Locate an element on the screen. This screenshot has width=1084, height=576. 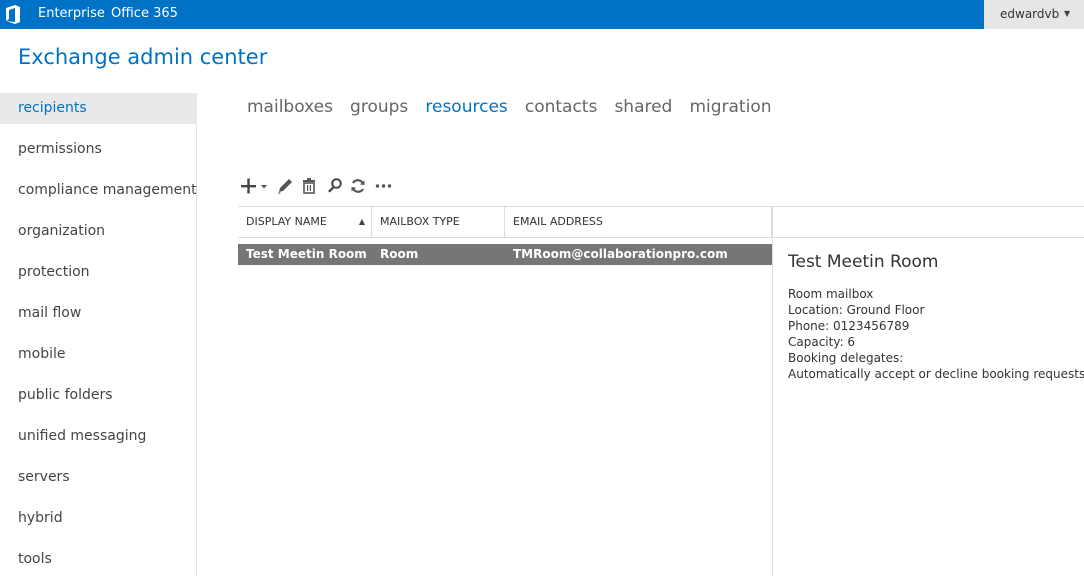
tab-shared: shared is located at coordinates (643, 107).